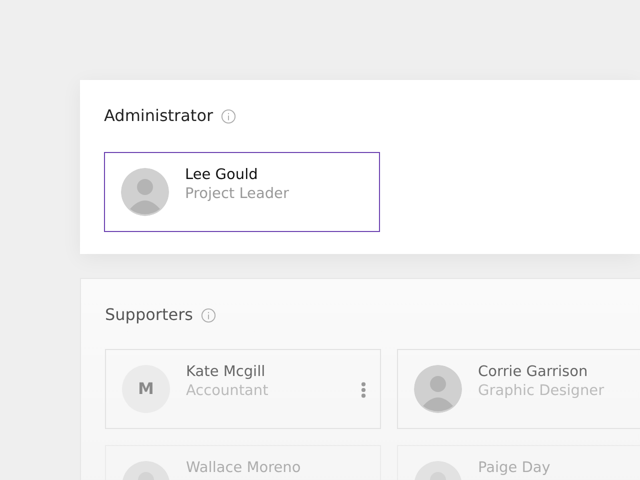 The height and width of the screenshot is (480, 640). Describe the element at coordinates (227, 391) in the screenshot. I see `member-role: Accountant` at that location.